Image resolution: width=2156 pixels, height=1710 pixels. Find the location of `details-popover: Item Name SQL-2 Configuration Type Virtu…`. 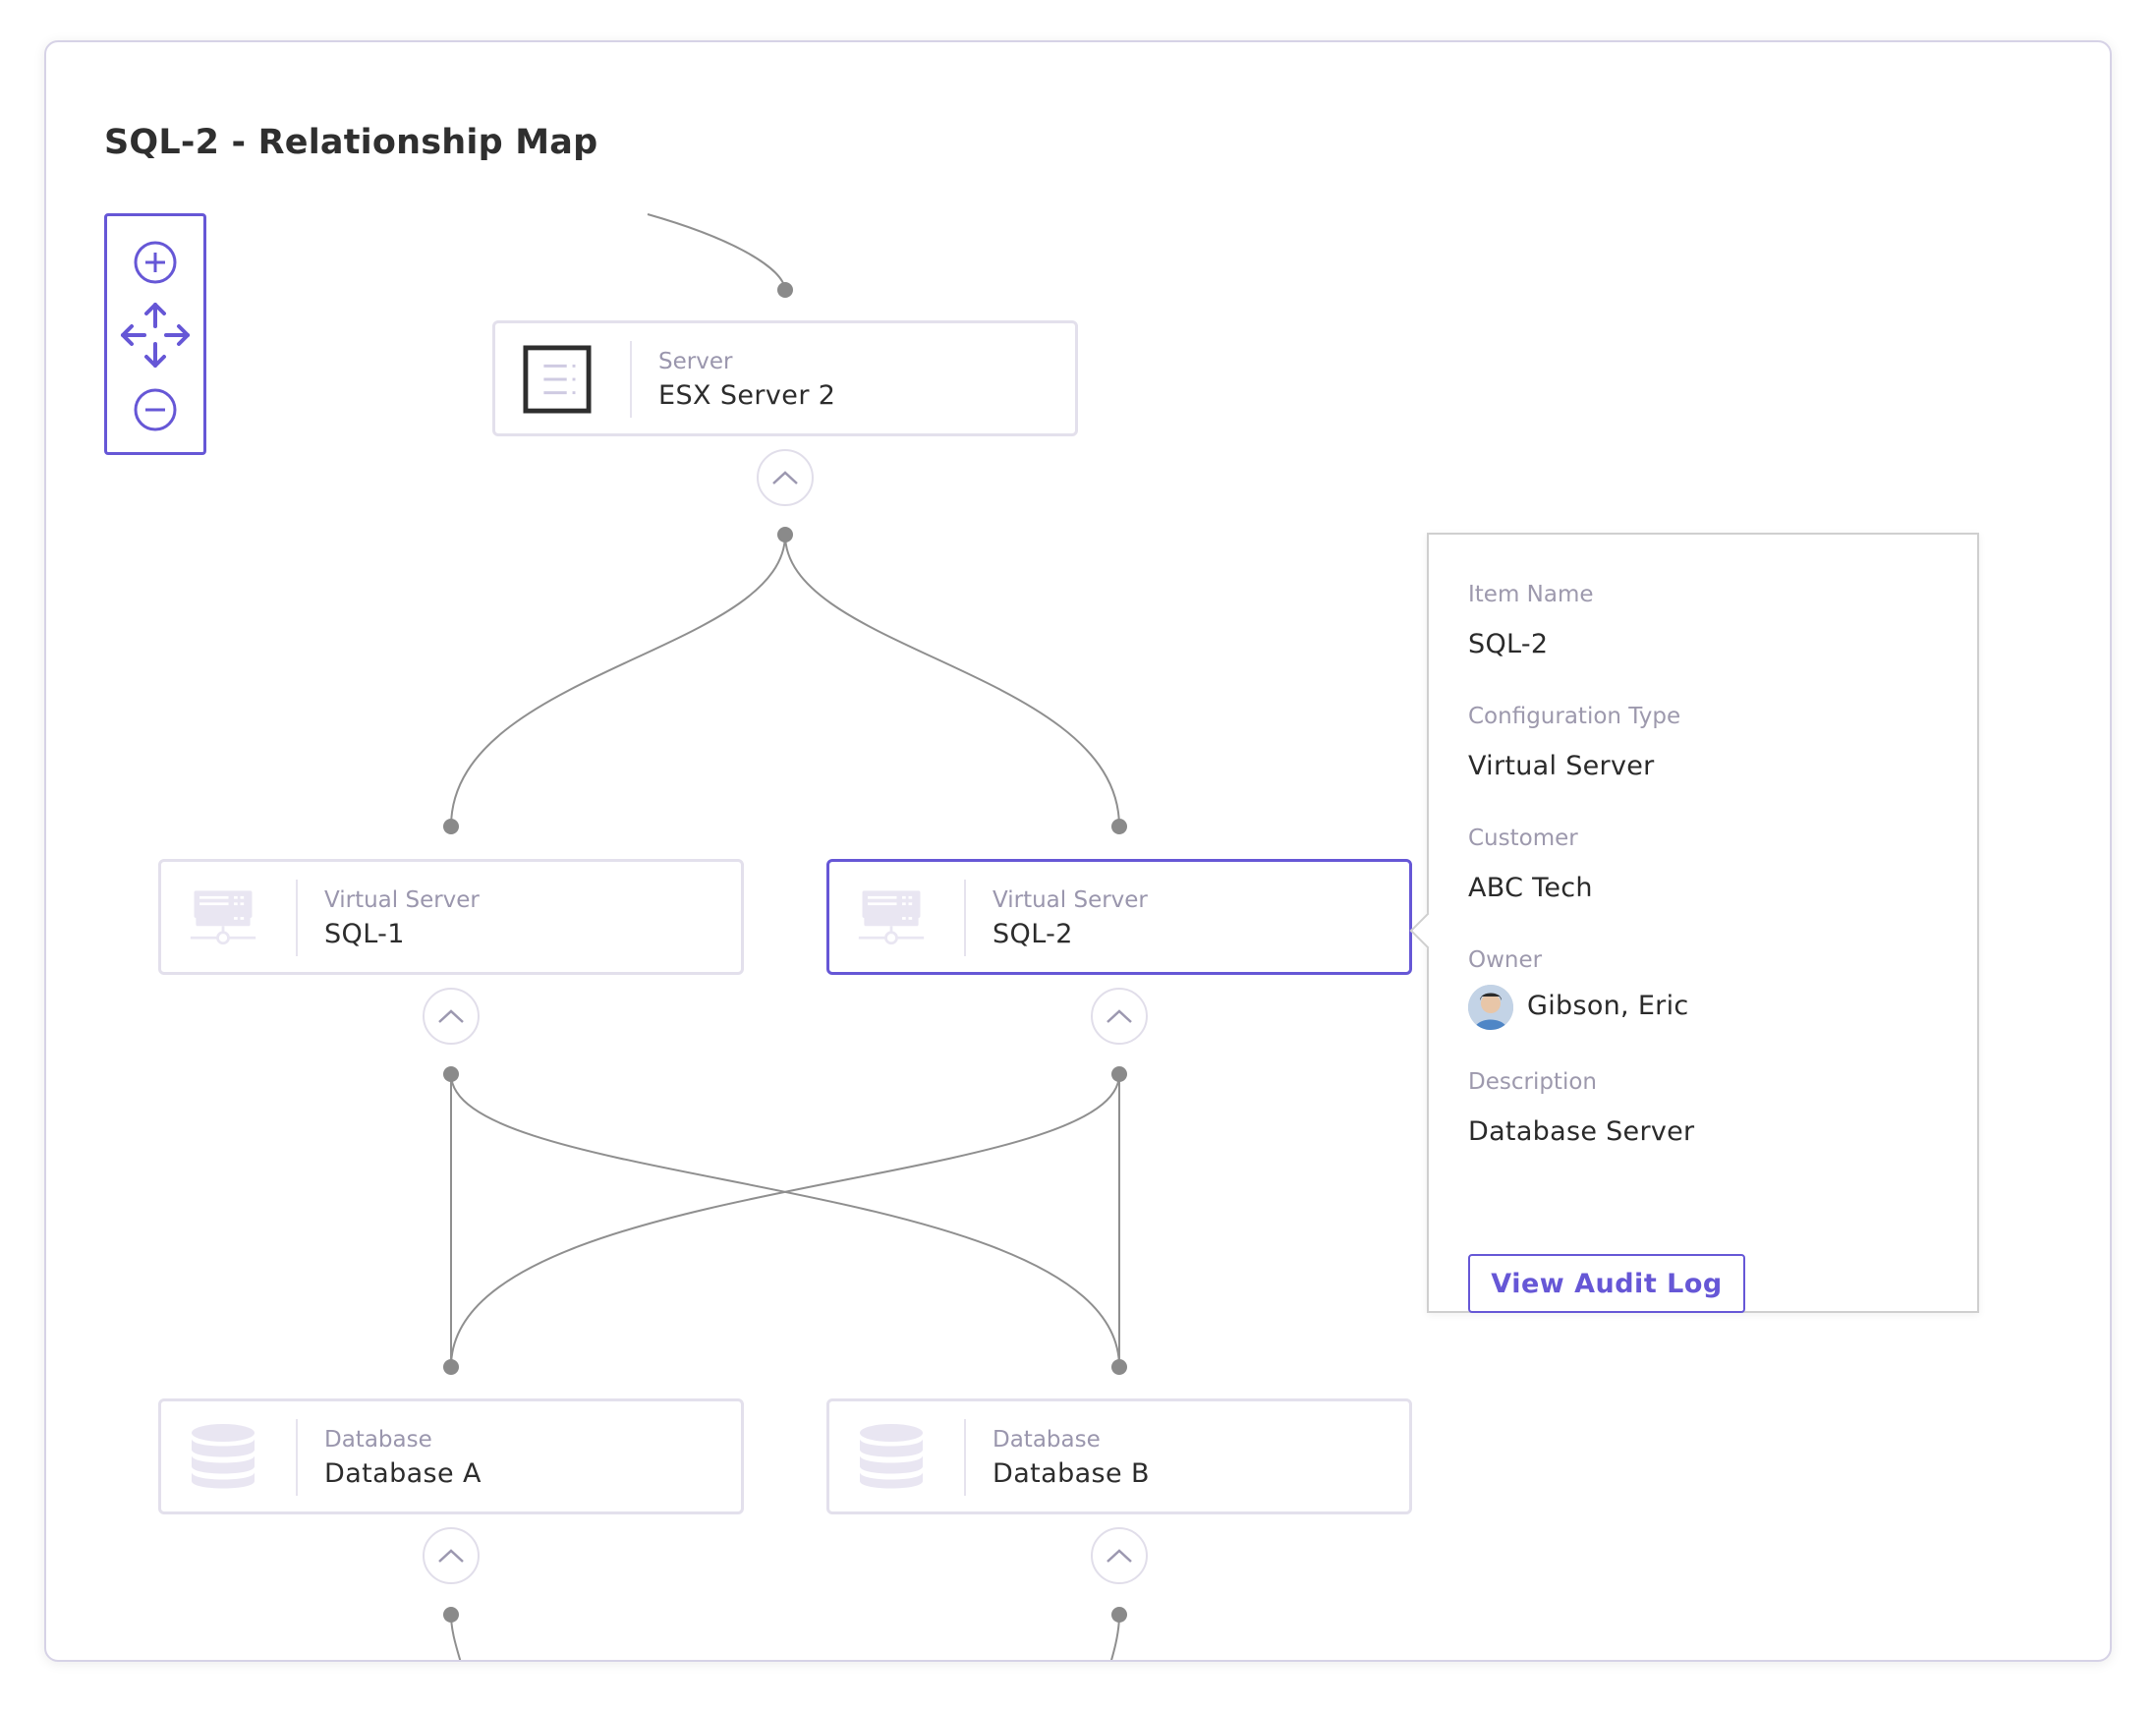

details-popover: Item Name SQL-2 Configuration Type Virtu… is located at coordinates (1694, 923).